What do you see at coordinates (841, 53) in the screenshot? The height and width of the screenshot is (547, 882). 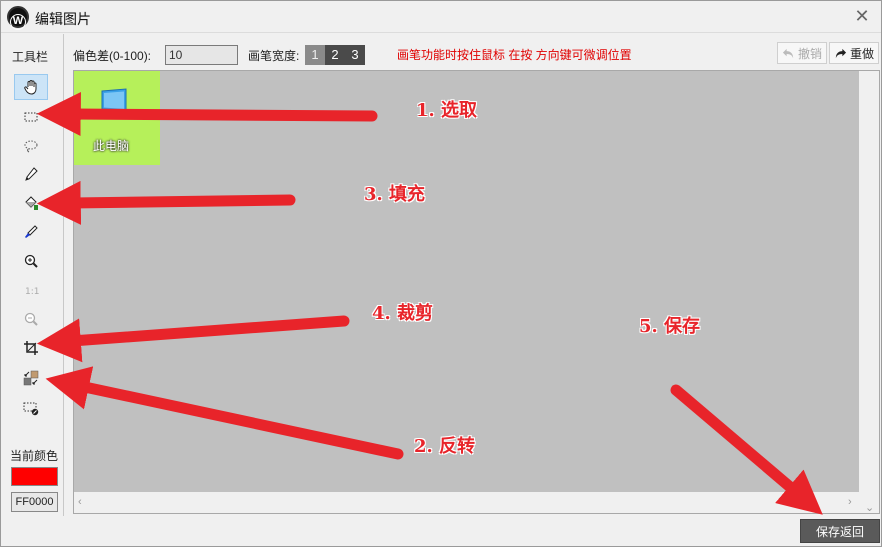 I see `redo-icon` at bounding box center [841, 53].